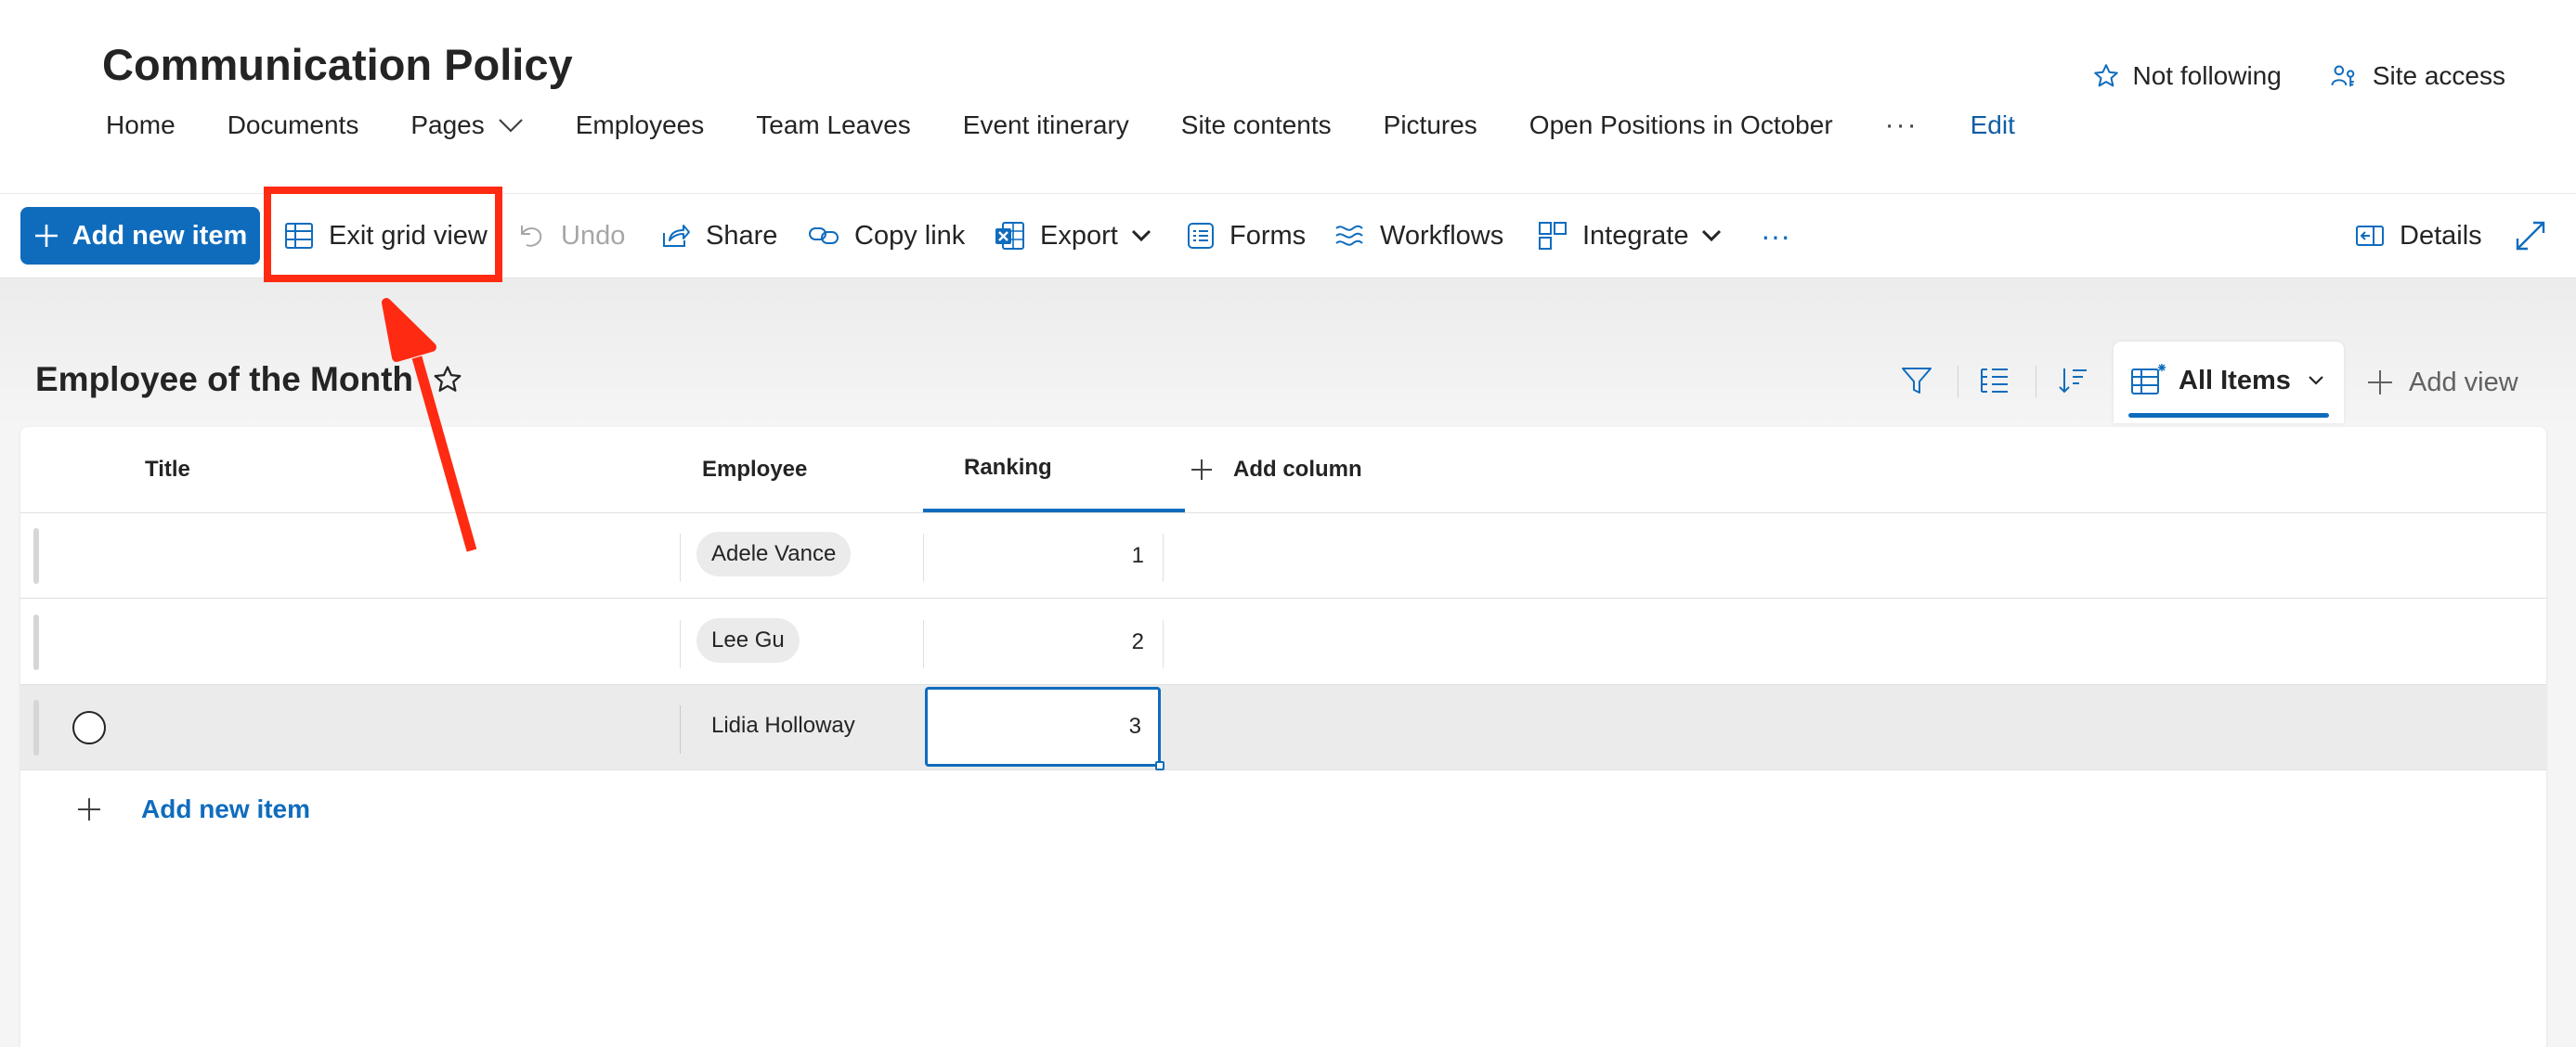 The width and height of the screenshot is (2576, 1047). I want to click on inline-add-new-item-button: Add new item, so click(193, 810).